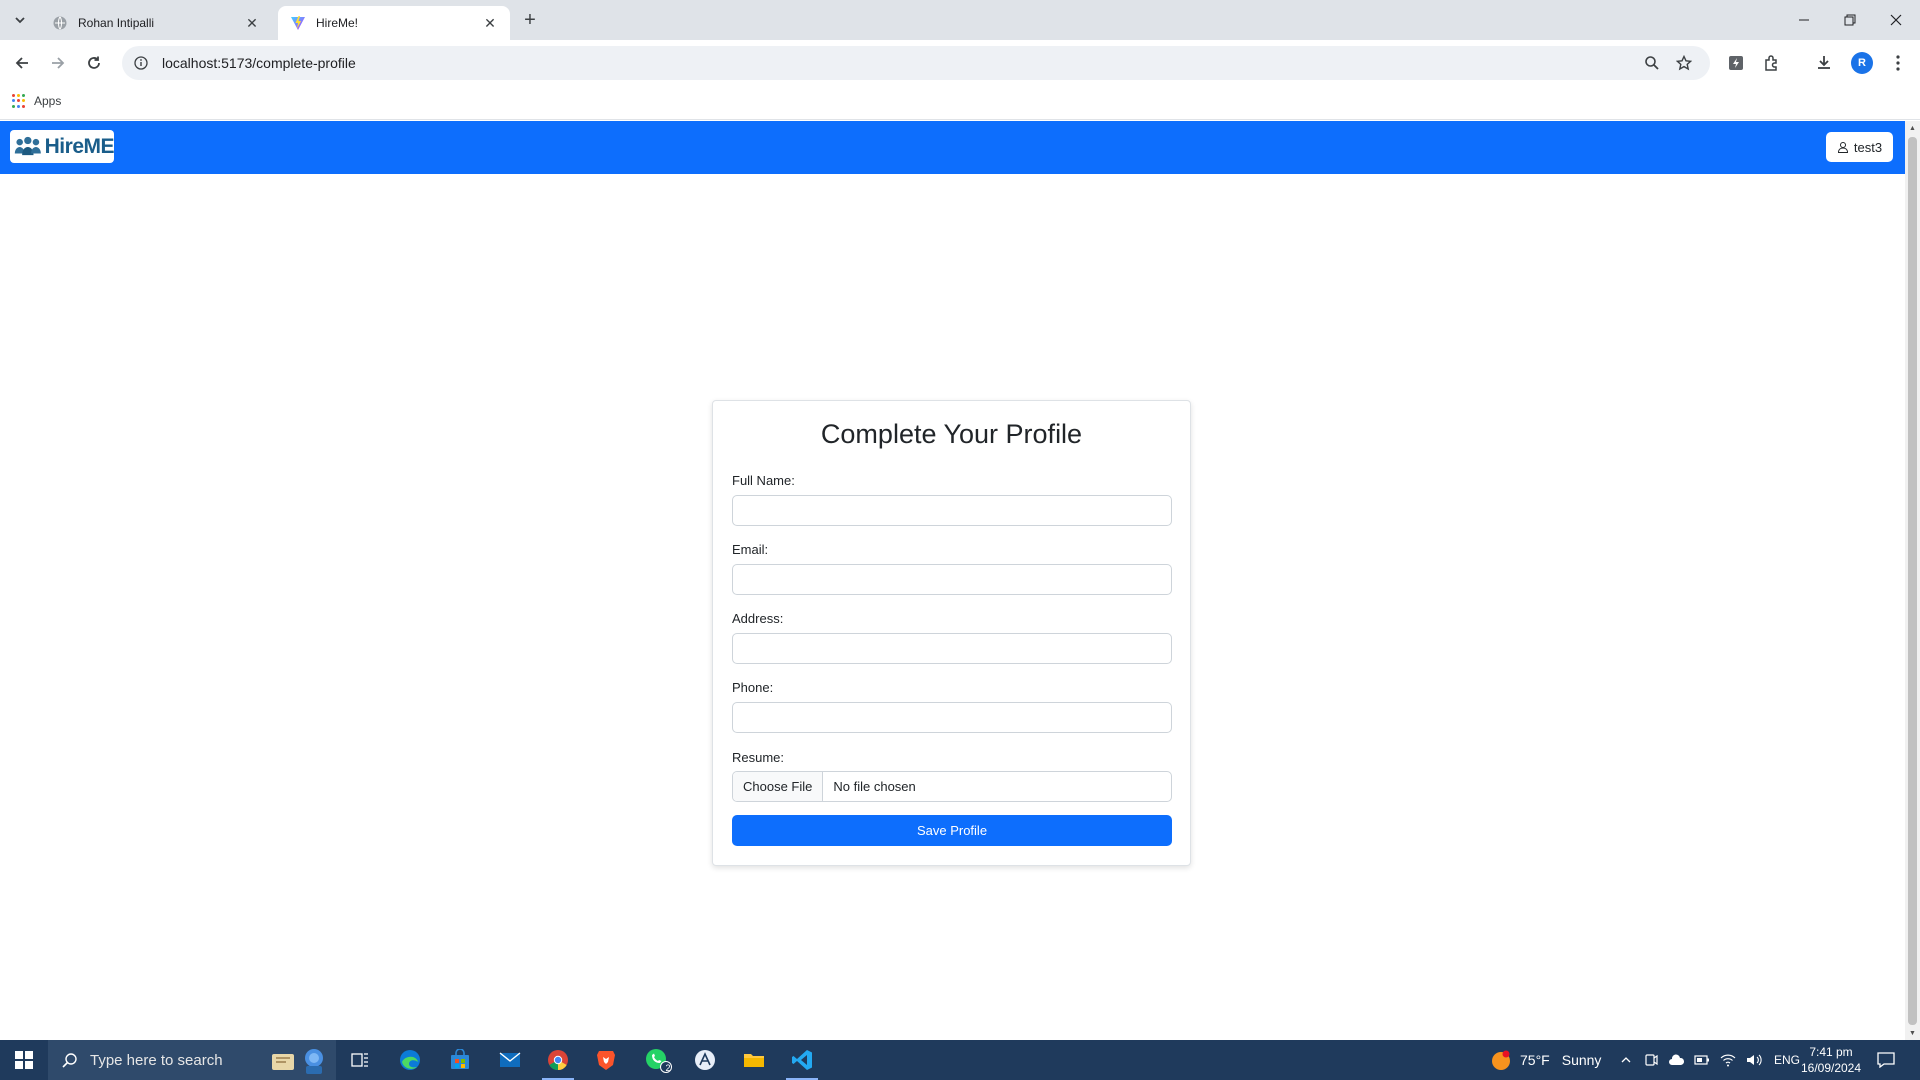 The height and width of the screenshot is (1080, 1920). I want to click on system-tray-icons: ENG, so click(1710, 1060).